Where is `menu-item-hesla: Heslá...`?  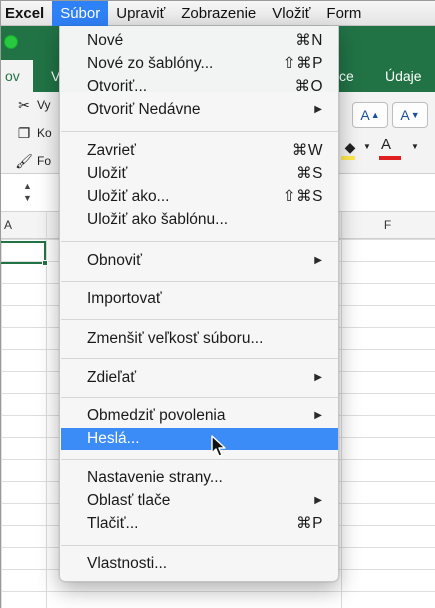 menu-item-hesla: Heslá... is located at coordinates (199, 439).